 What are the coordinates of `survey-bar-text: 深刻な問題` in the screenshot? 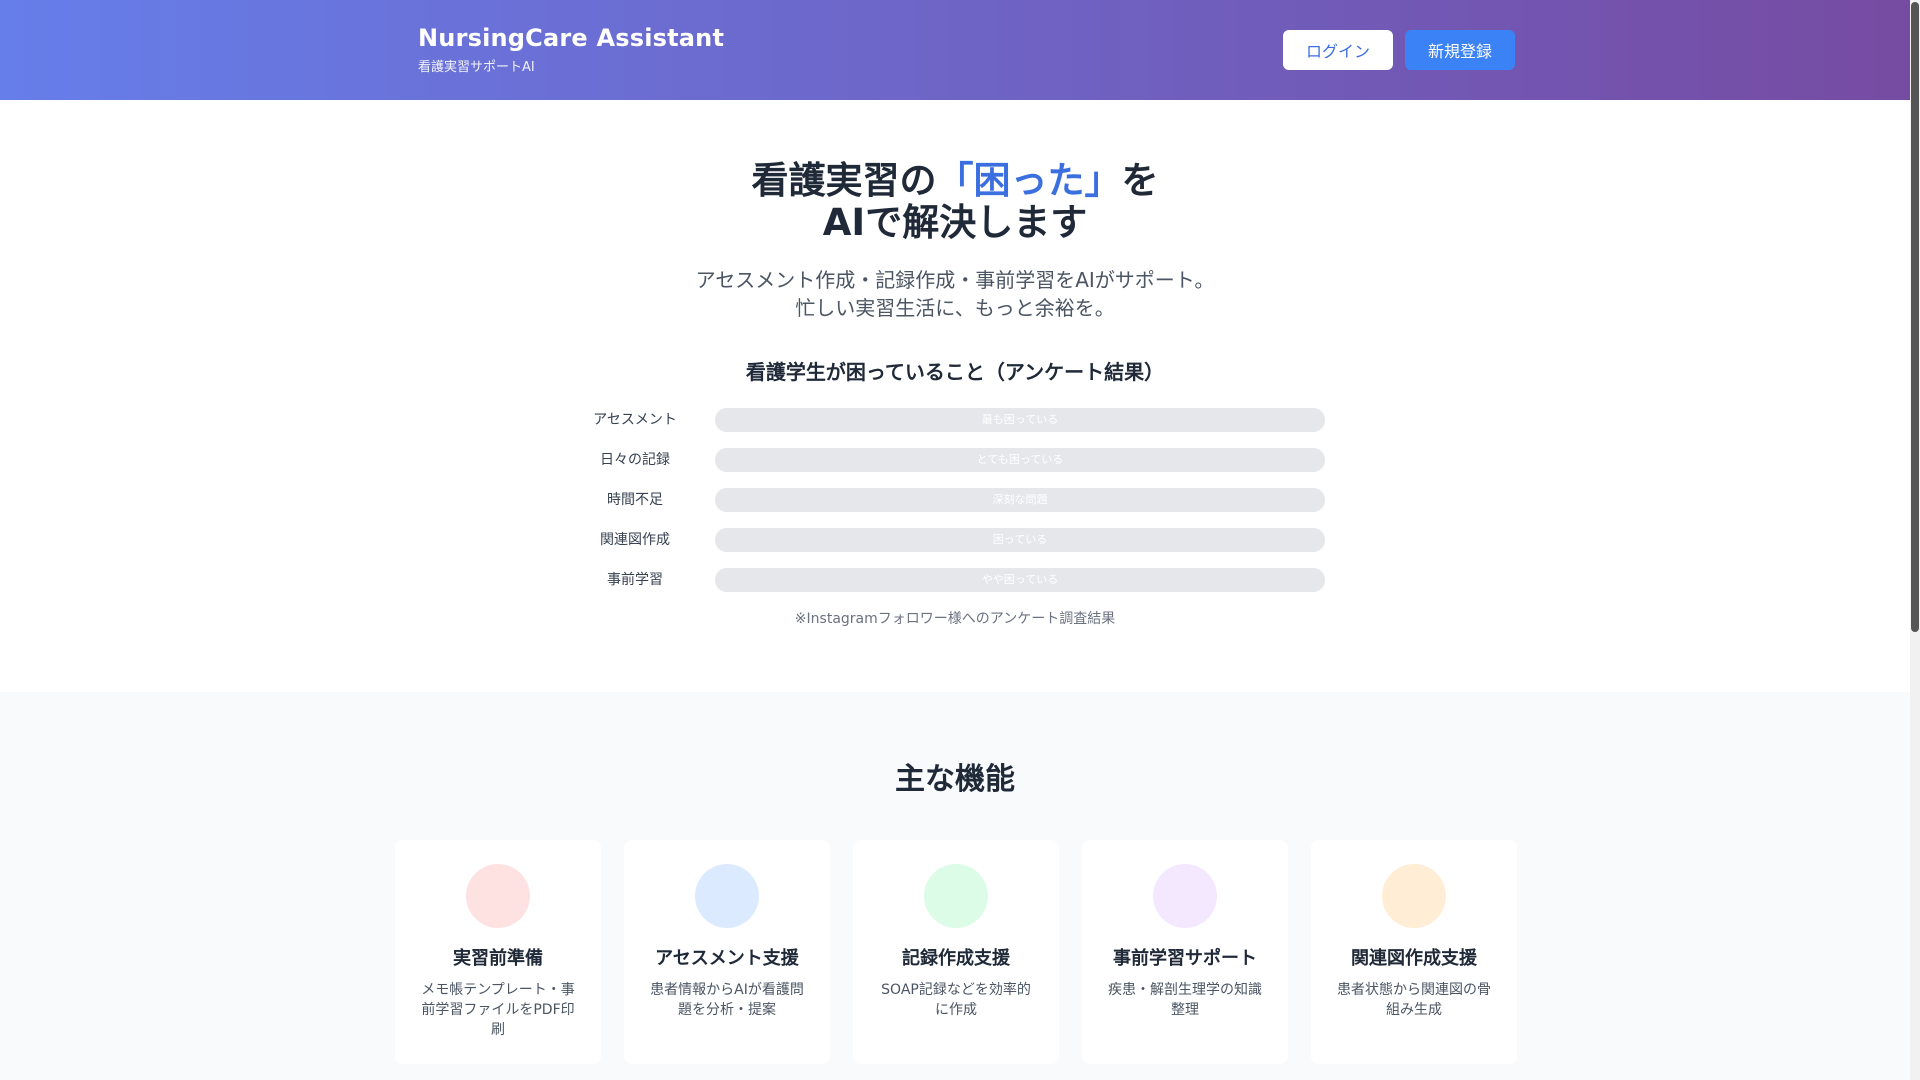 It's located at (1020, 499).